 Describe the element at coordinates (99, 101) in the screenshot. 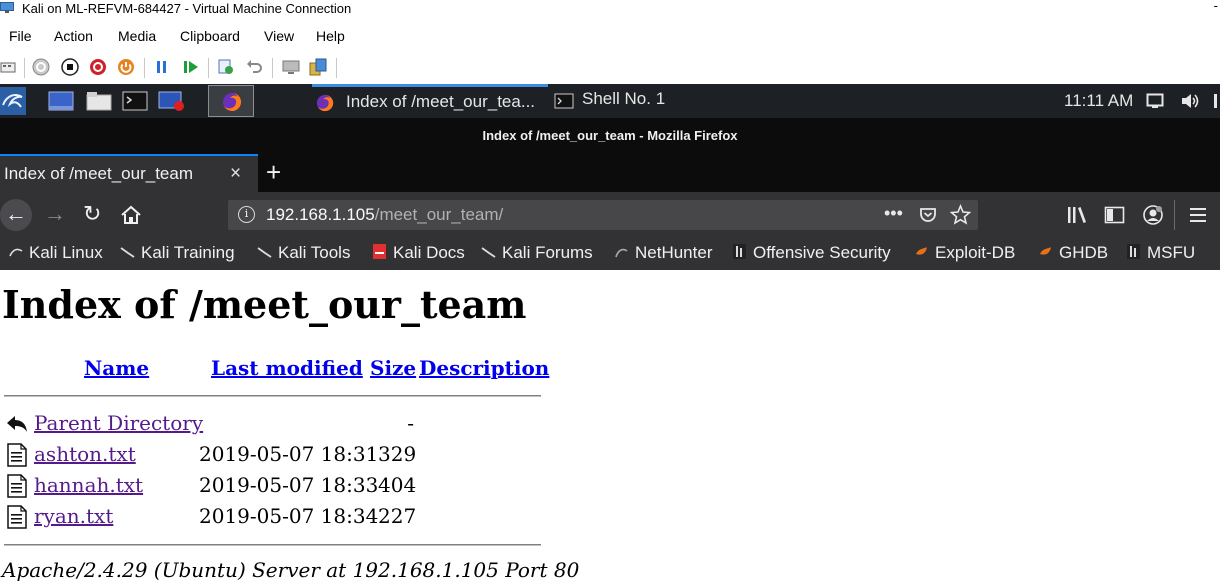

I see `file-manager-icon` at that location.